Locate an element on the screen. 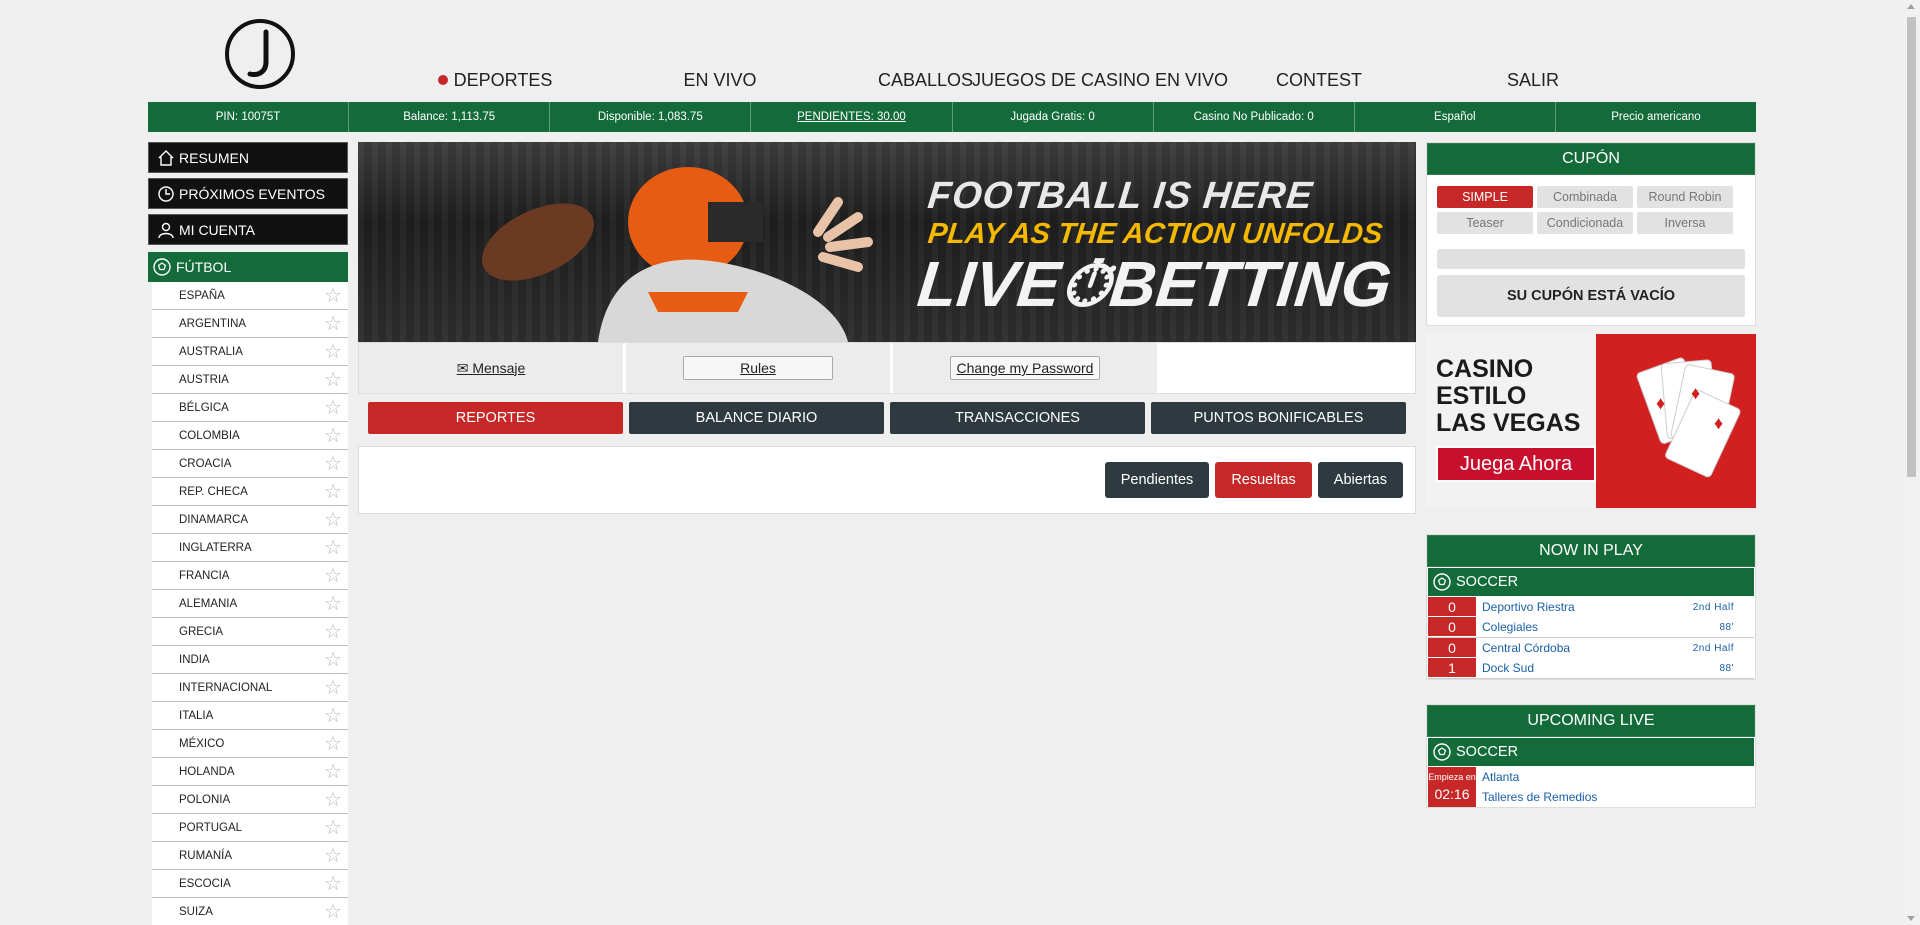  league-label: BÉLGICA is located at coordinates (204, 407).